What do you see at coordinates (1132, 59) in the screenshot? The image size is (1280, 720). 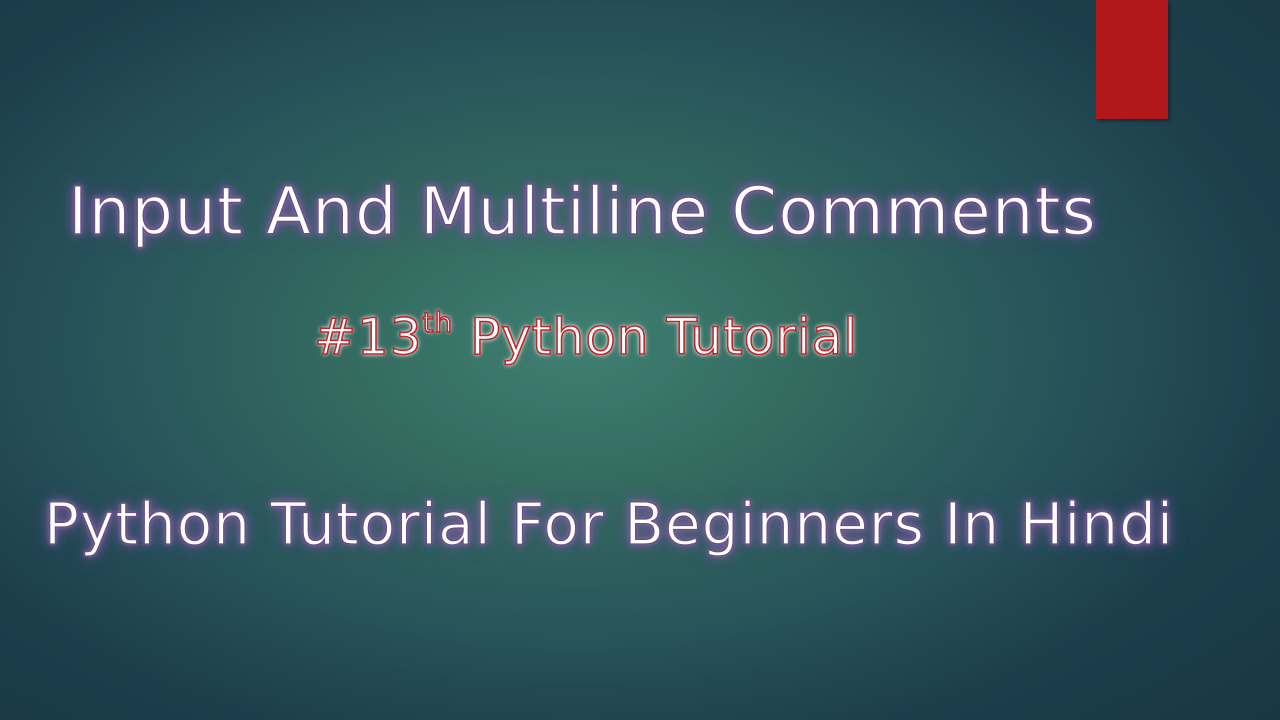 I see `red-accent-bar` at bounding box center [1132, 59].